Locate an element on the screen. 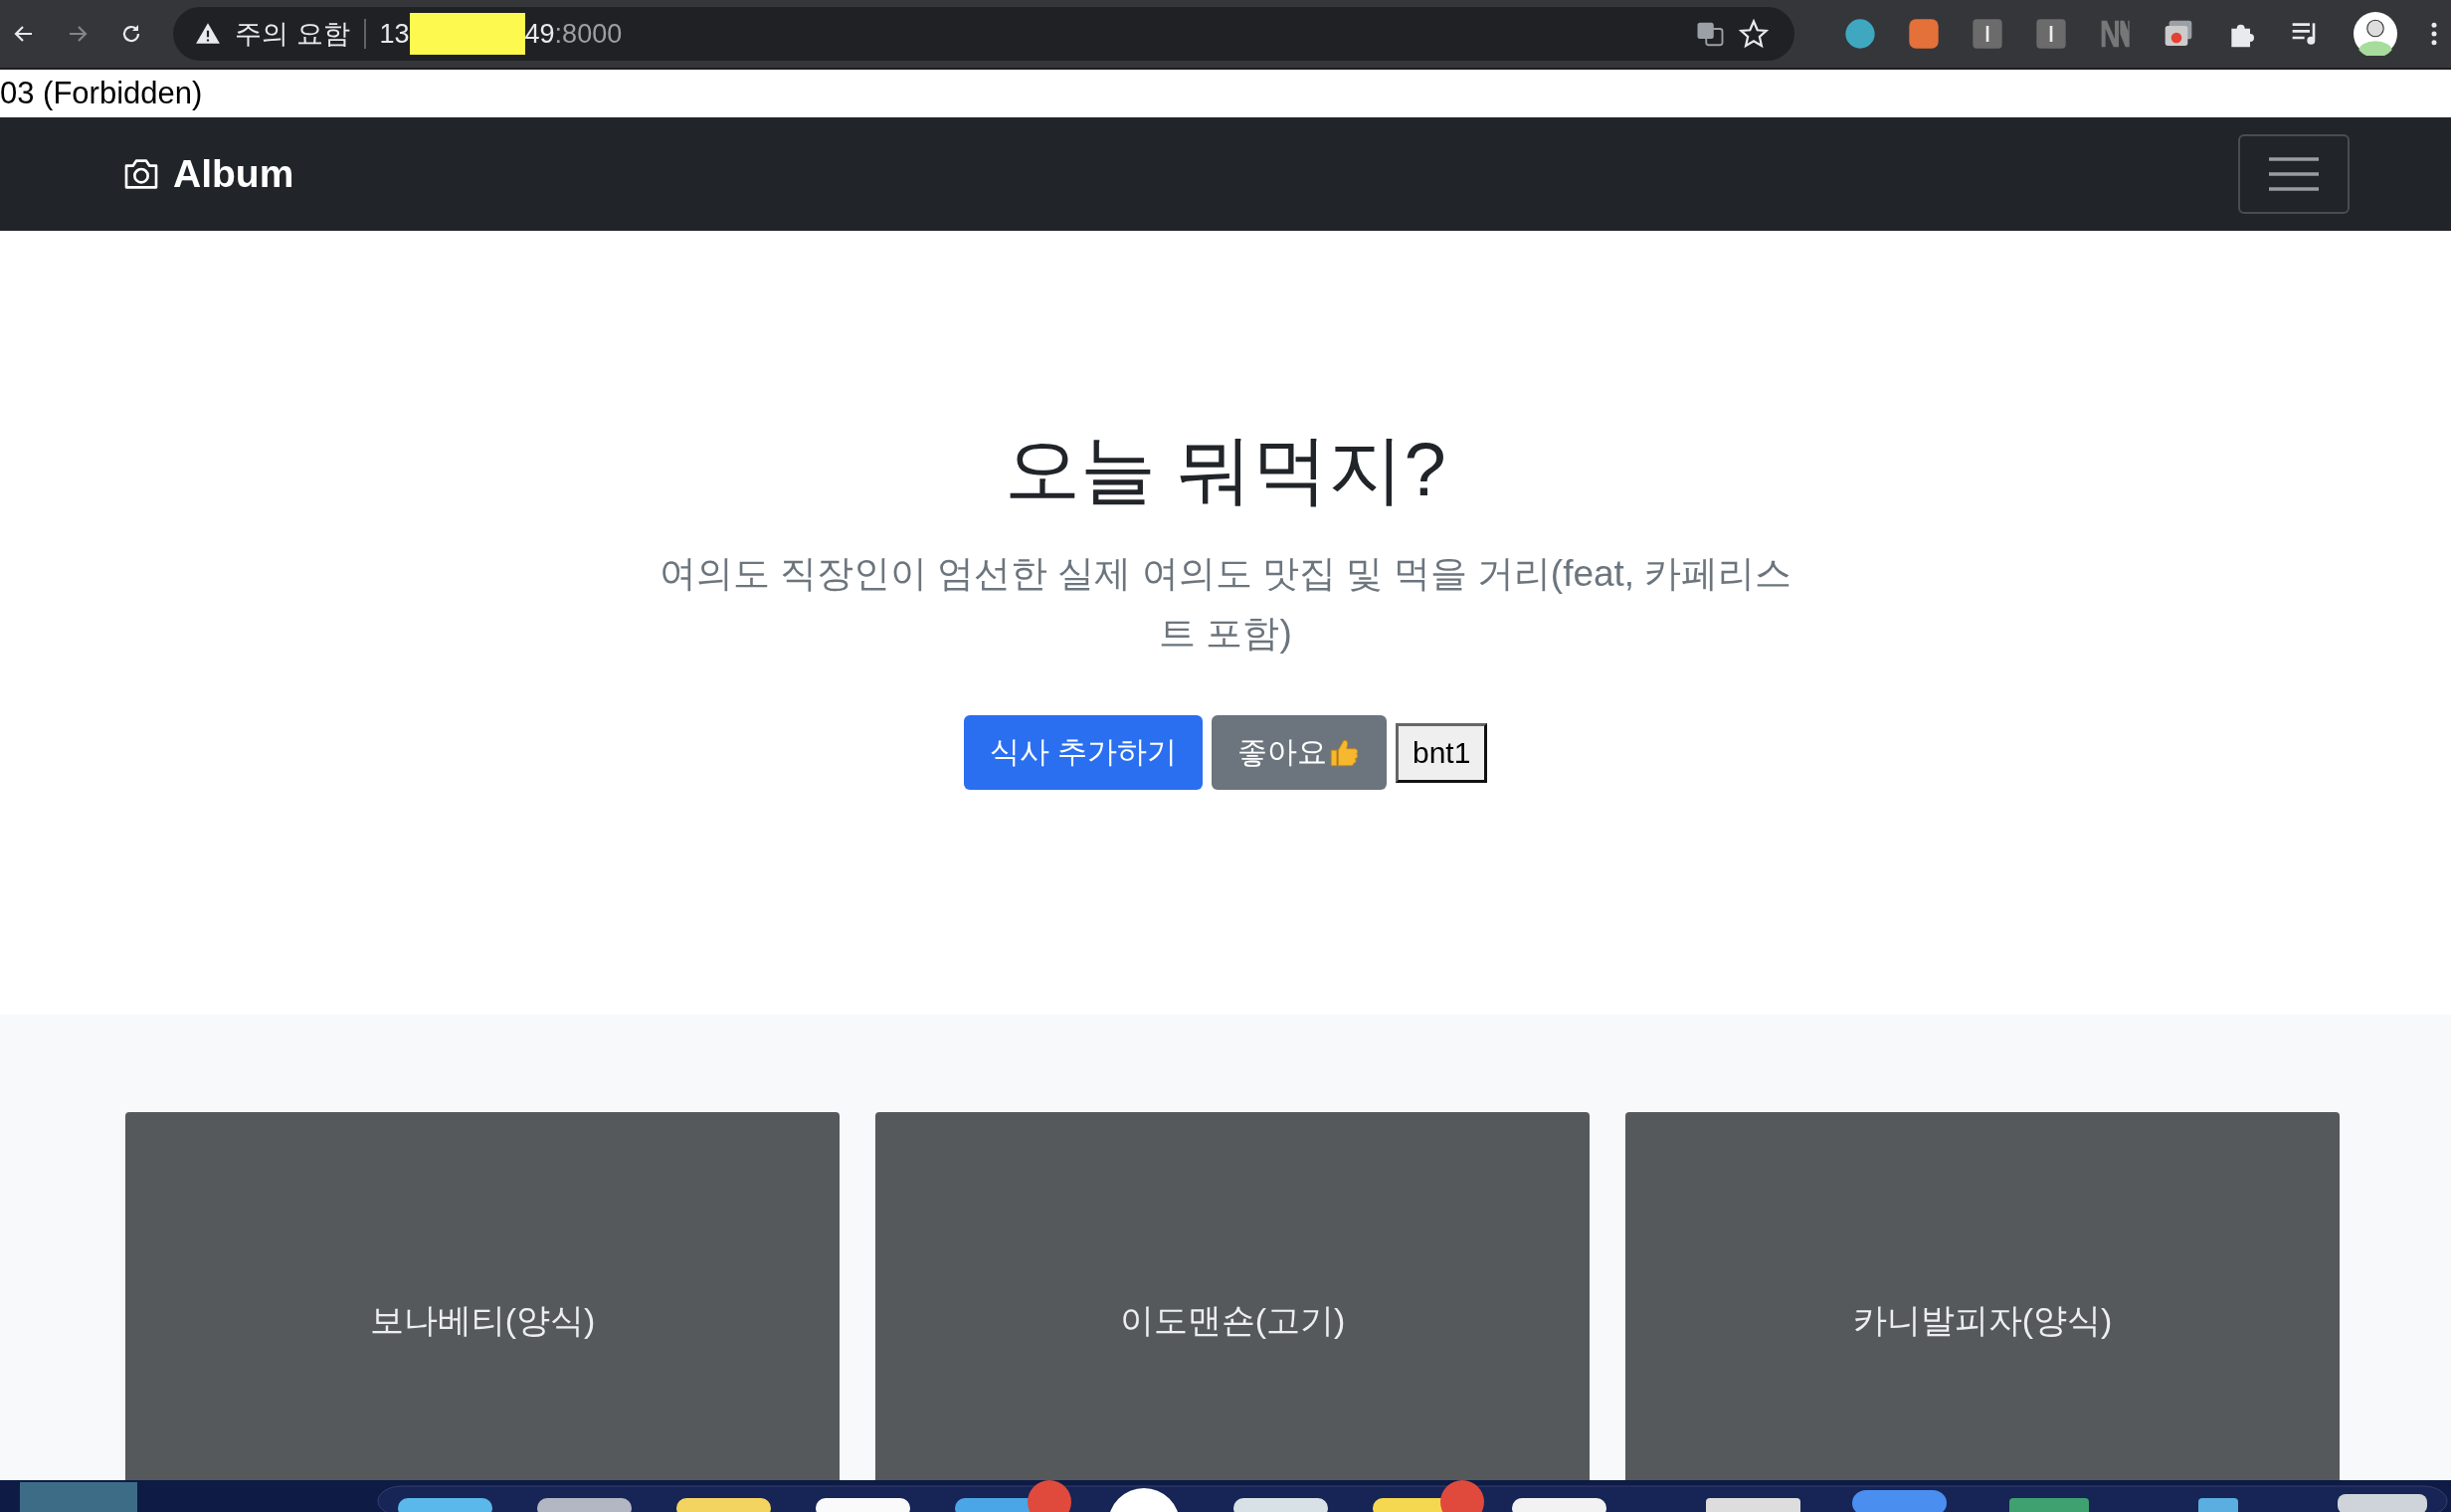  brand-link: Album is located at coordinates (207, 174).